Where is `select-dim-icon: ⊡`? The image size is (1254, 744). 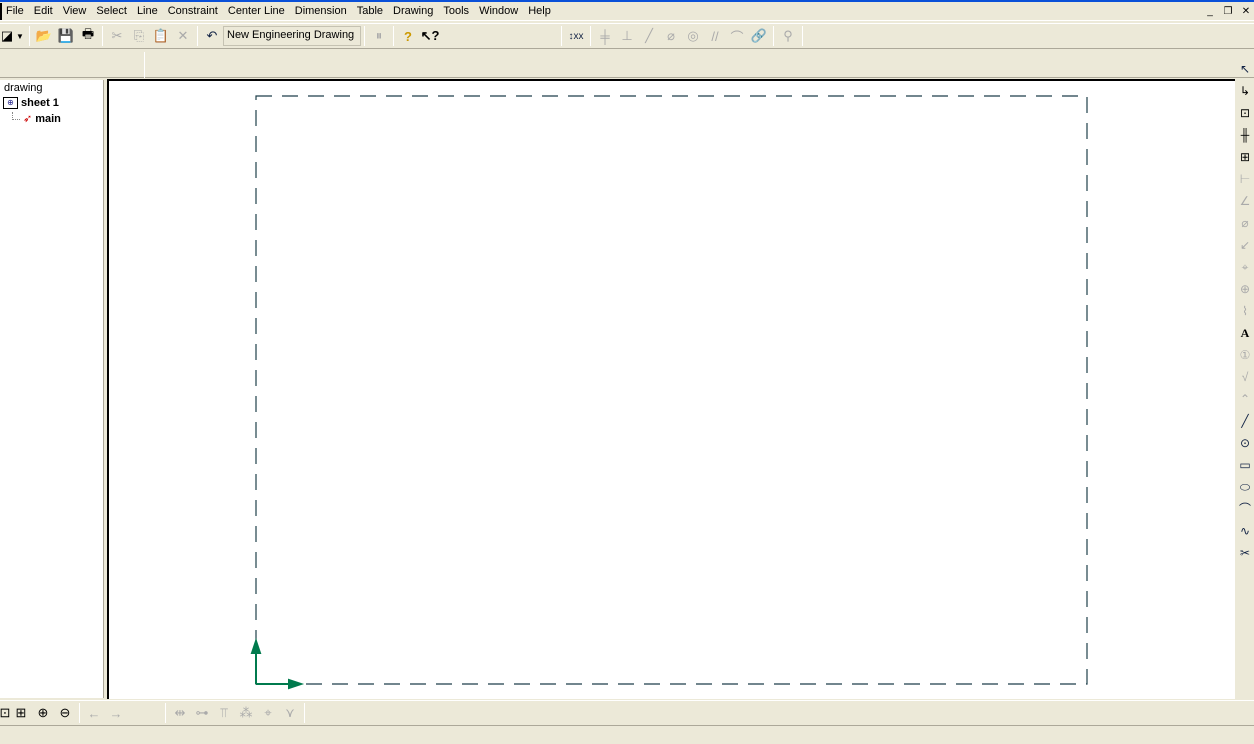 select-dim-icon: ⊡ is located at coordinates (1245, 113).